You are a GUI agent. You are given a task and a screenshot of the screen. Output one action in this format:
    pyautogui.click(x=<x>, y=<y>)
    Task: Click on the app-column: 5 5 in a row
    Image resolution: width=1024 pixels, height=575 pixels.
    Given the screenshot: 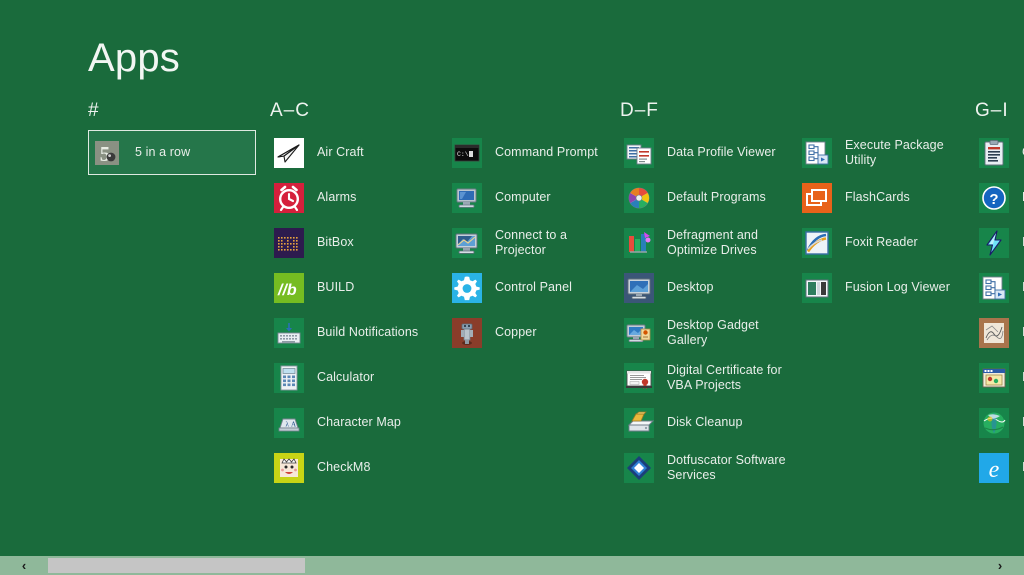 What is the action you would take?
    pyautogui.click(x=177, y=152)
    